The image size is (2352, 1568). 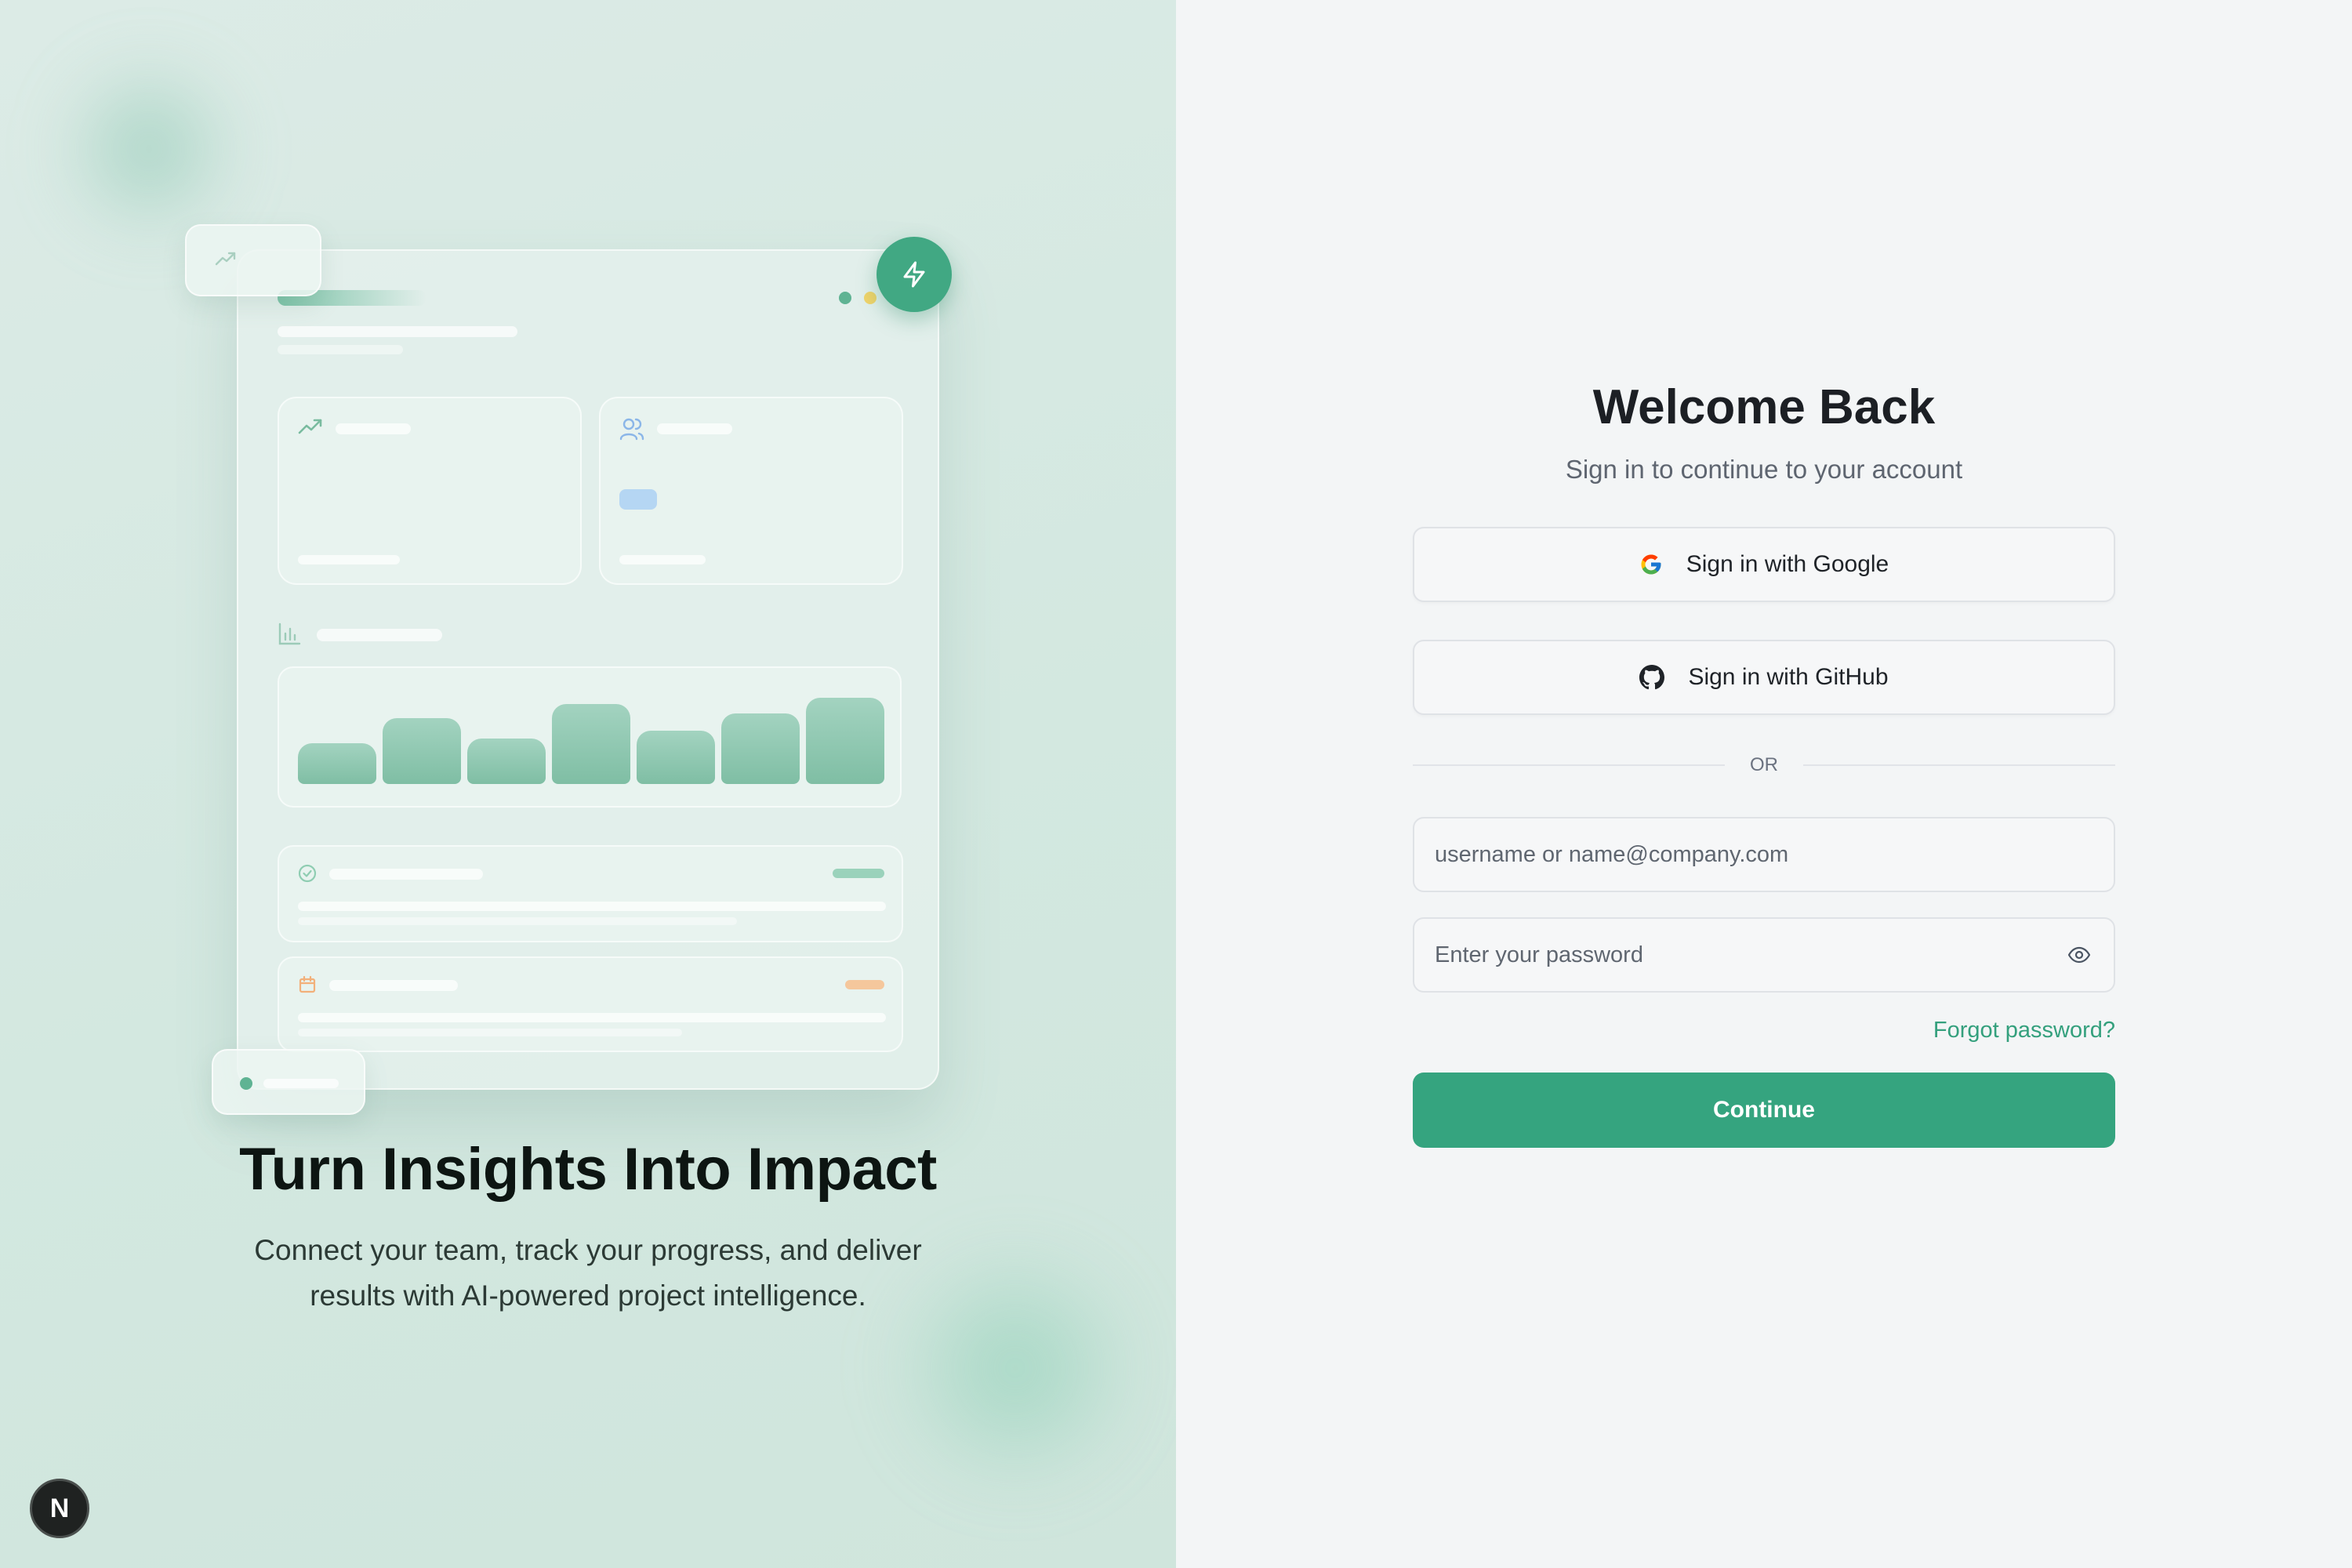 What do you see at coordinates (1764, 469) in the screenshot?
I see `page-subtitle: Sign in to continue to your account` at bounding box center [1764, 469].